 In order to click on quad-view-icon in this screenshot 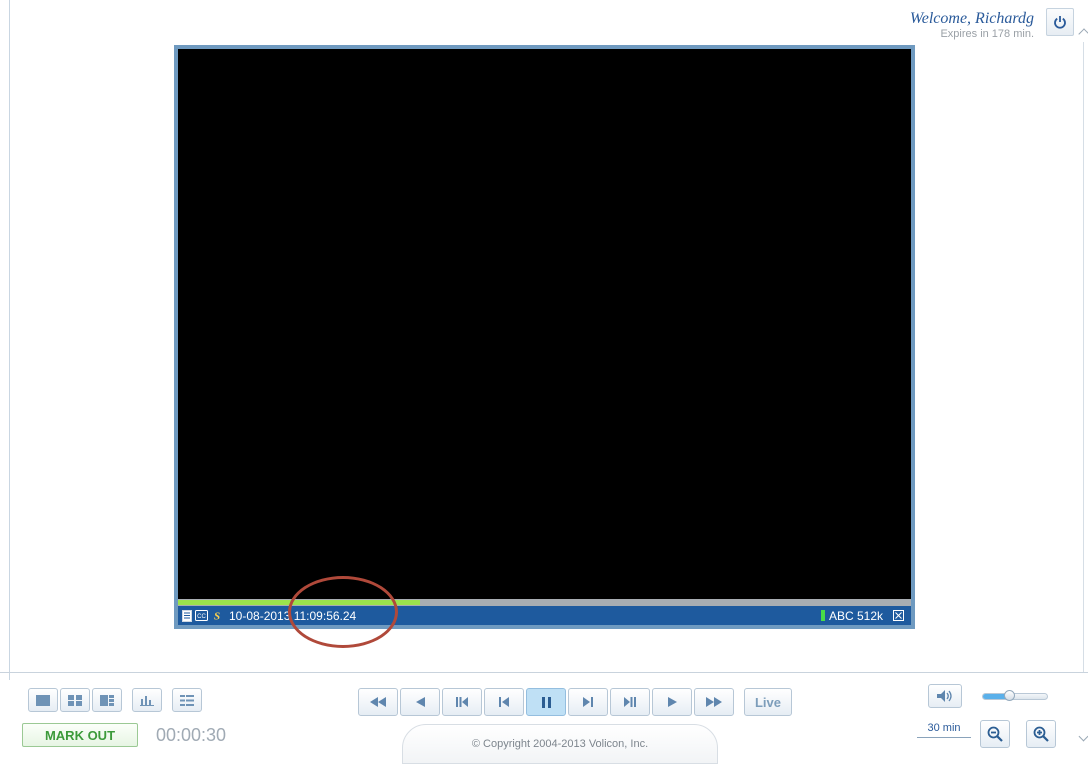, I will do `click(75, 700)`.